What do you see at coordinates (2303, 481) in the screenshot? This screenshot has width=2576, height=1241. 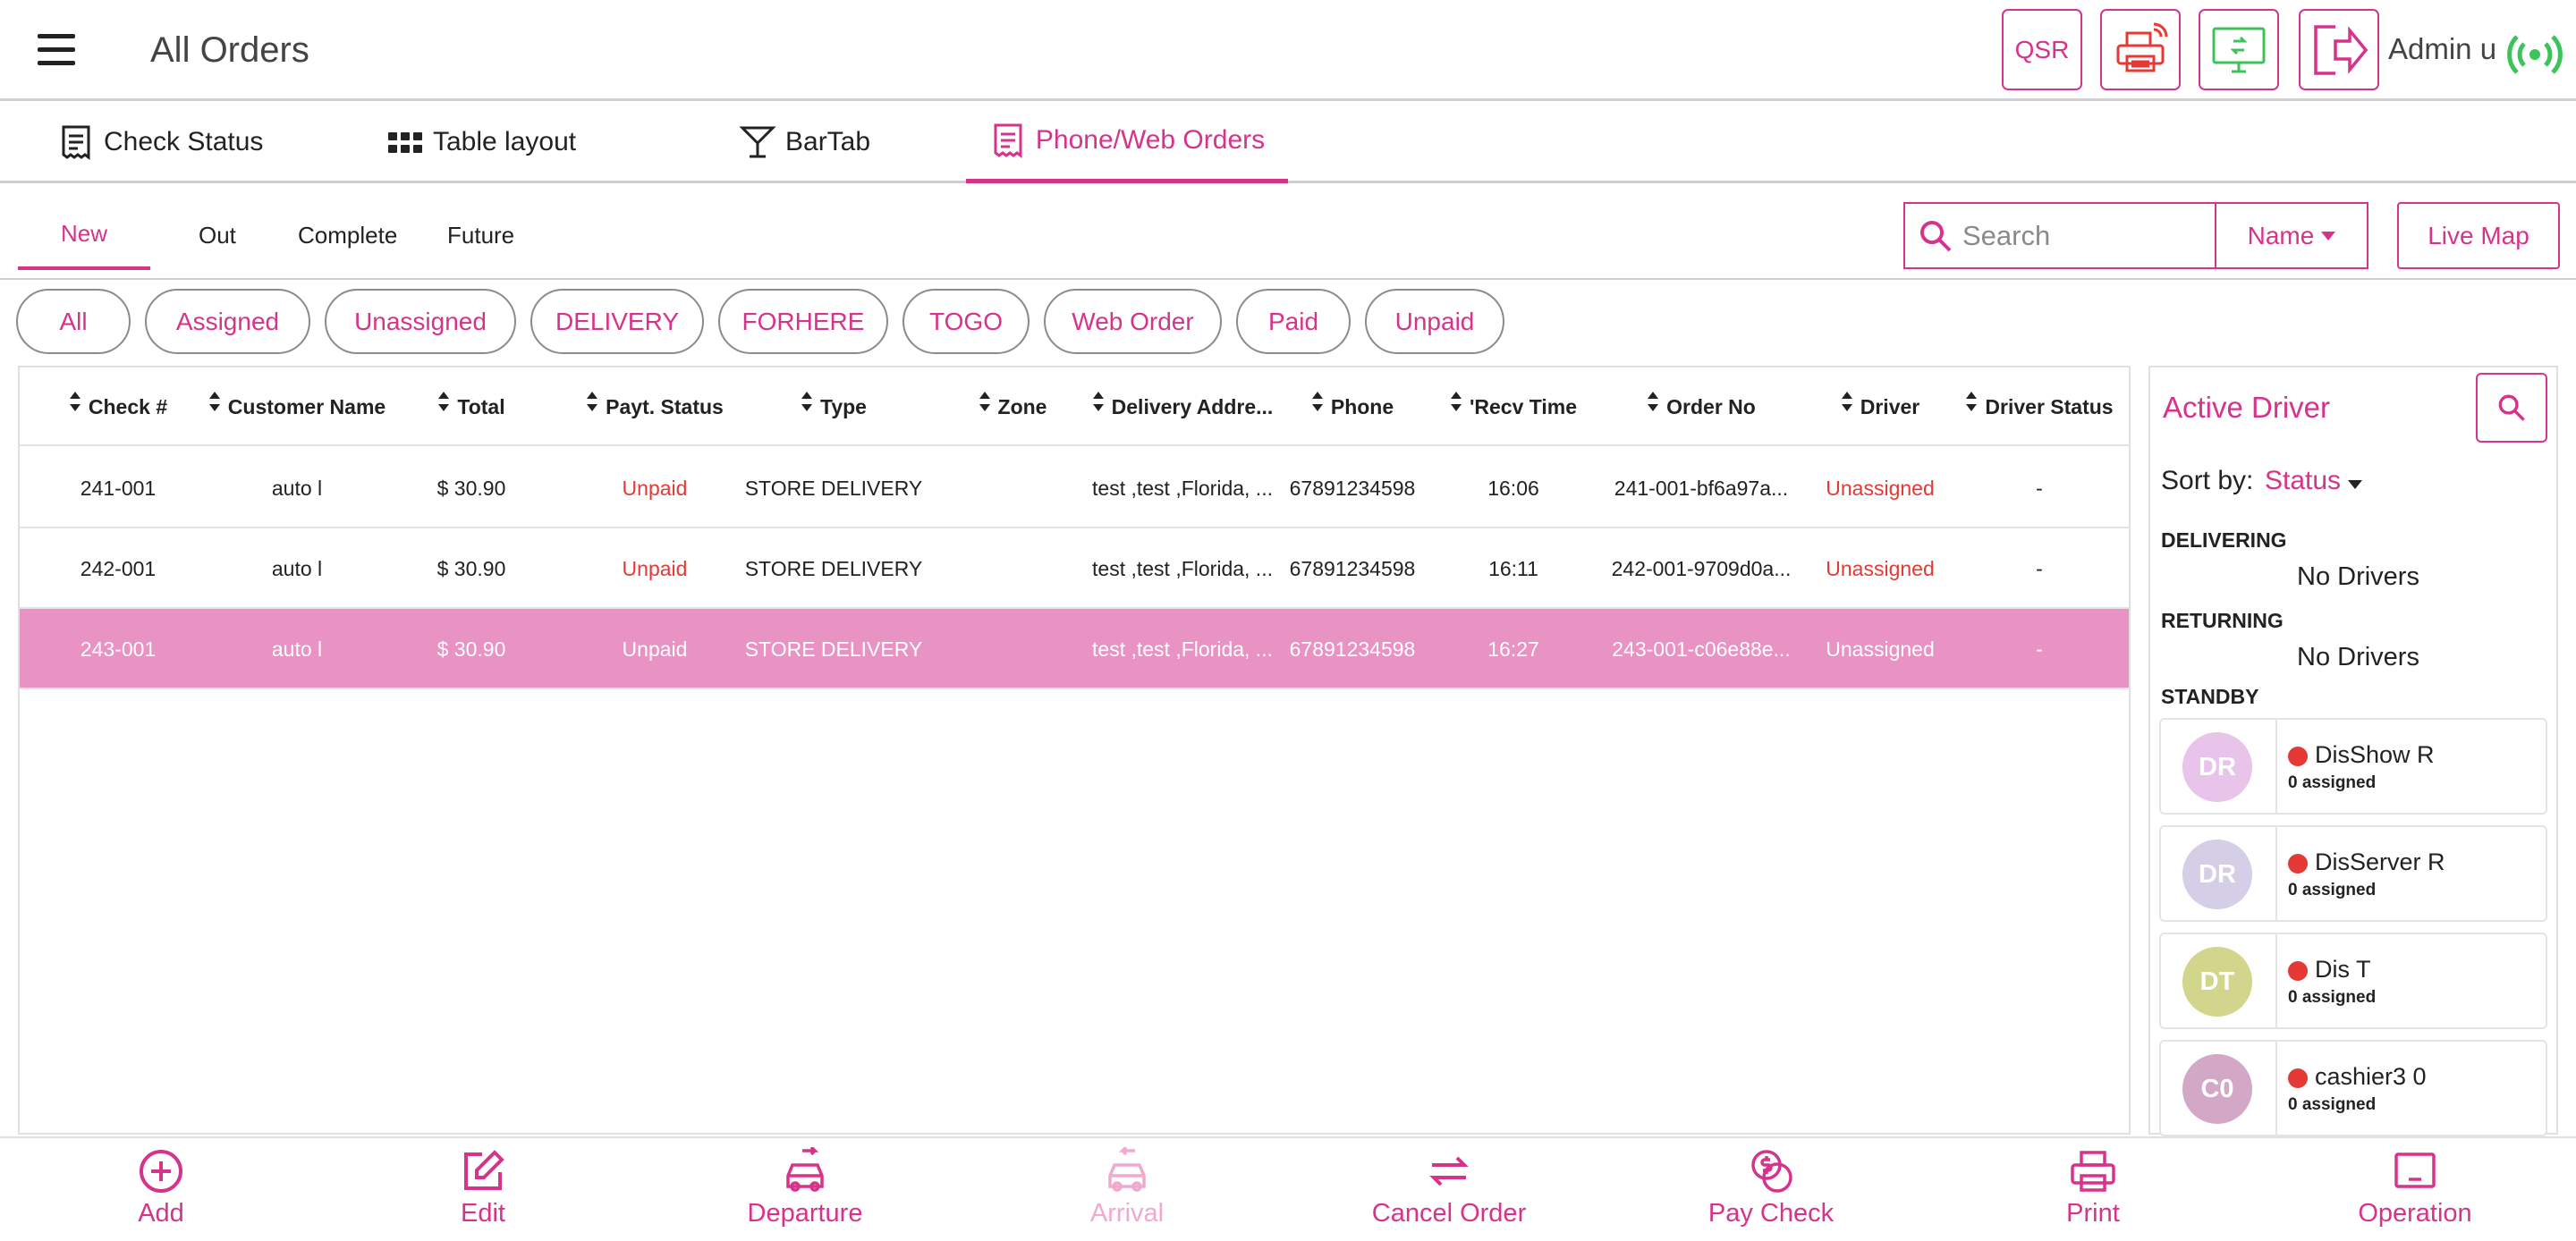 I see `sort-value: Status` at bounding box center [2303, 481].